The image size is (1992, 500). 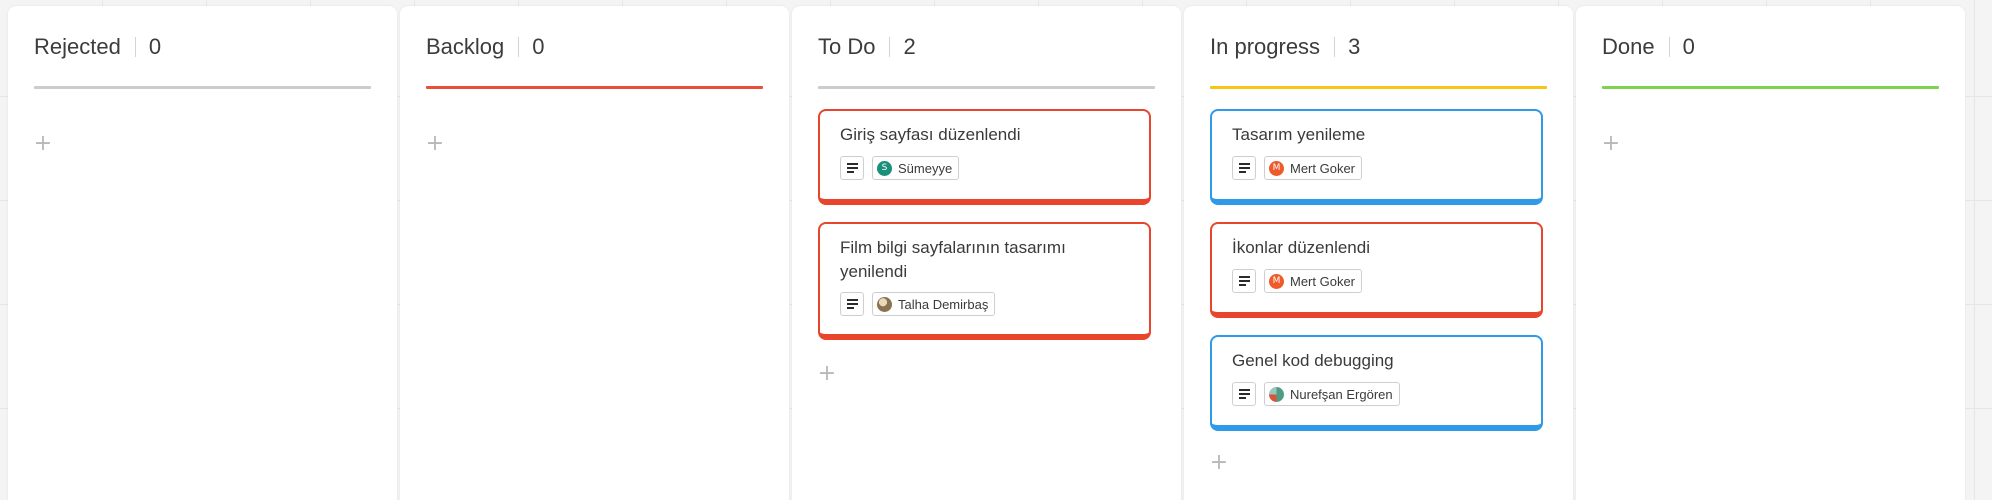 I want to click on column-title: To Do, so click(x=847, y=46).